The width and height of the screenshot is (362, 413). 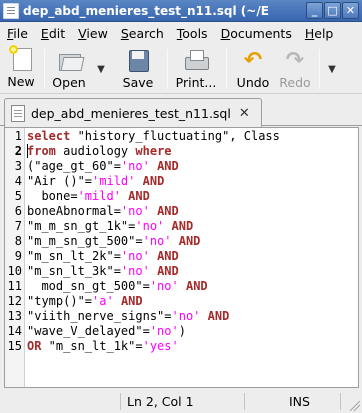 I want to click on line-number: 11, so click(x=14, y=286).